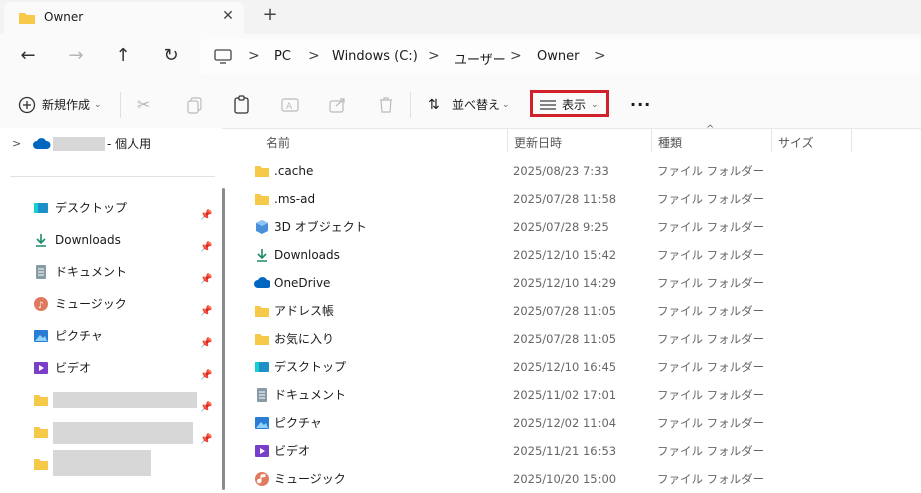  What do you see at coordinates (282, 56) in the screenshot?
I see `breadcrumb-pc: PC` at bounding box center [282, 56].